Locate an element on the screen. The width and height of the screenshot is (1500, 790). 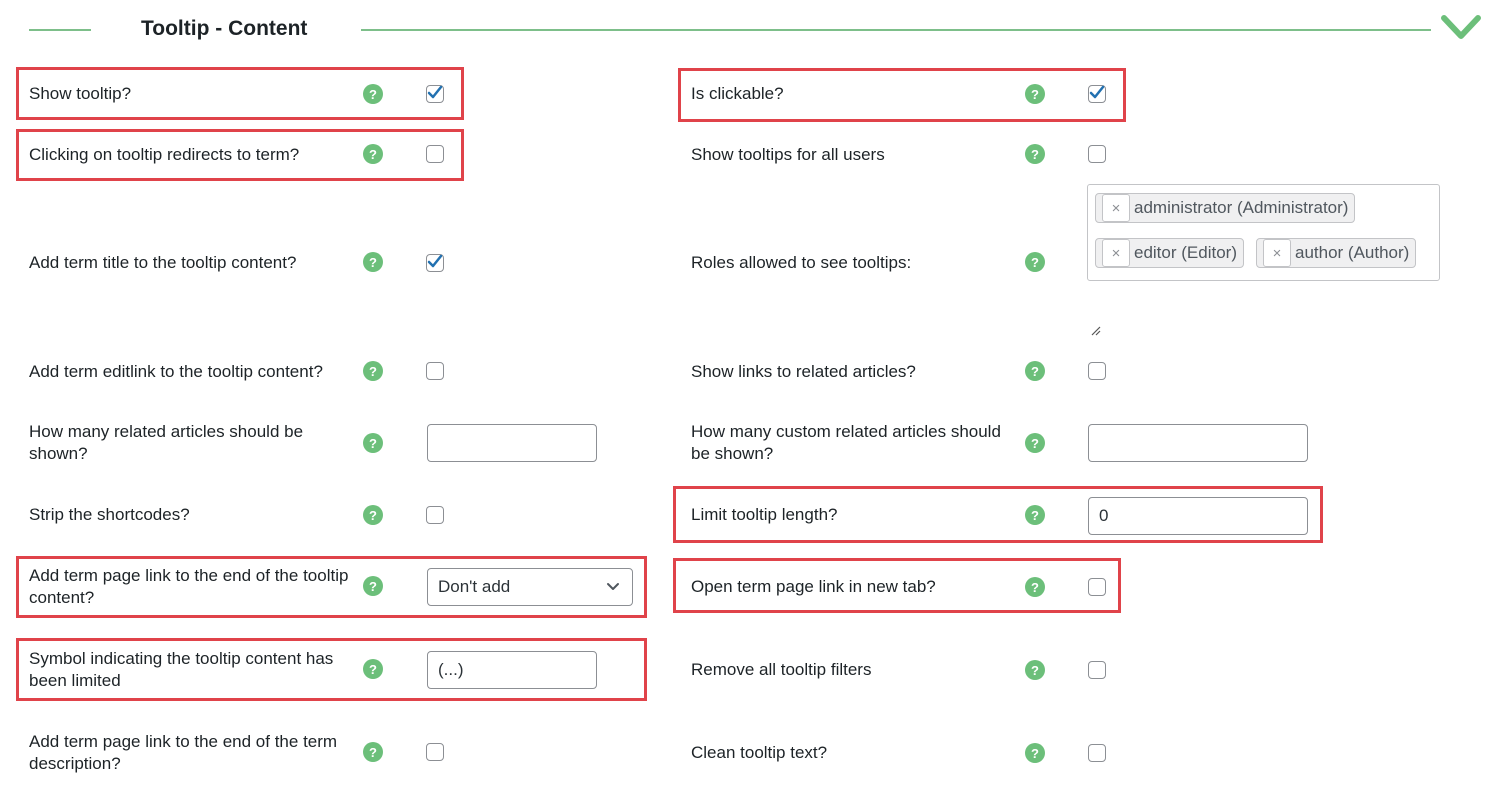
add-page-link-value: Don't add is located at coordinates (474, 586).